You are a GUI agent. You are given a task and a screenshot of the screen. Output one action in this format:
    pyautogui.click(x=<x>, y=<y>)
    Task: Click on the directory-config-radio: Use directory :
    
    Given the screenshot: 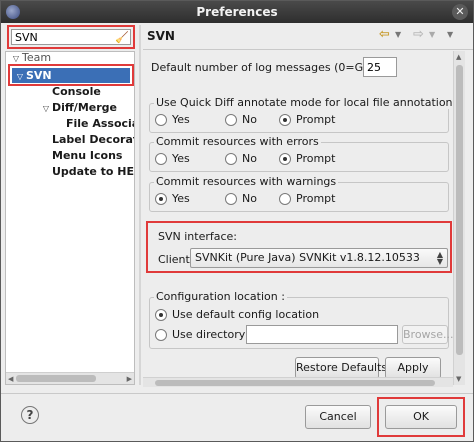 What is the action you would take?
    pyautogui.click(x=203, y=334)
    